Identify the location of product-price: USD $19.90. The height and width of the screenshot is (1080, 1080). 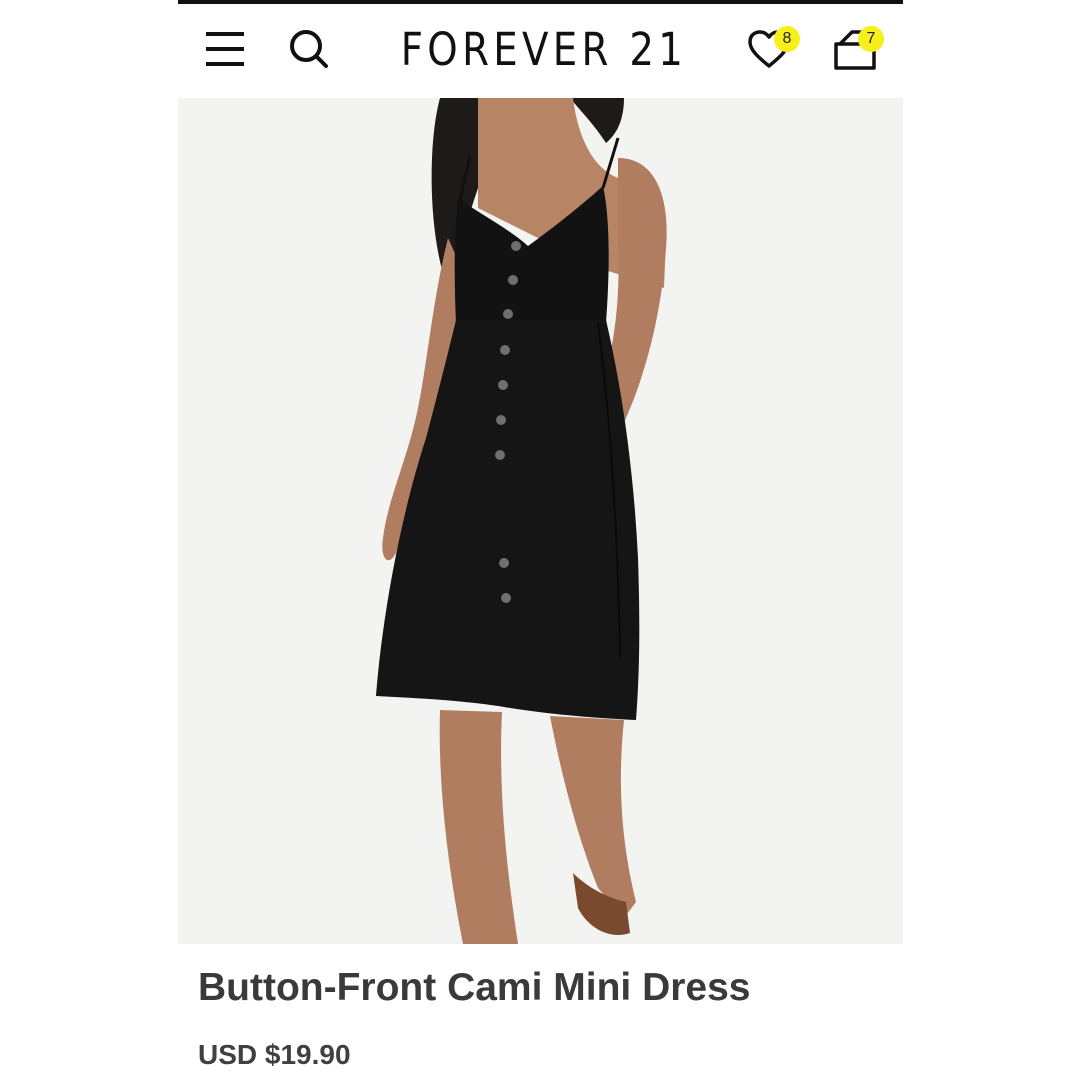
(274, 1054).